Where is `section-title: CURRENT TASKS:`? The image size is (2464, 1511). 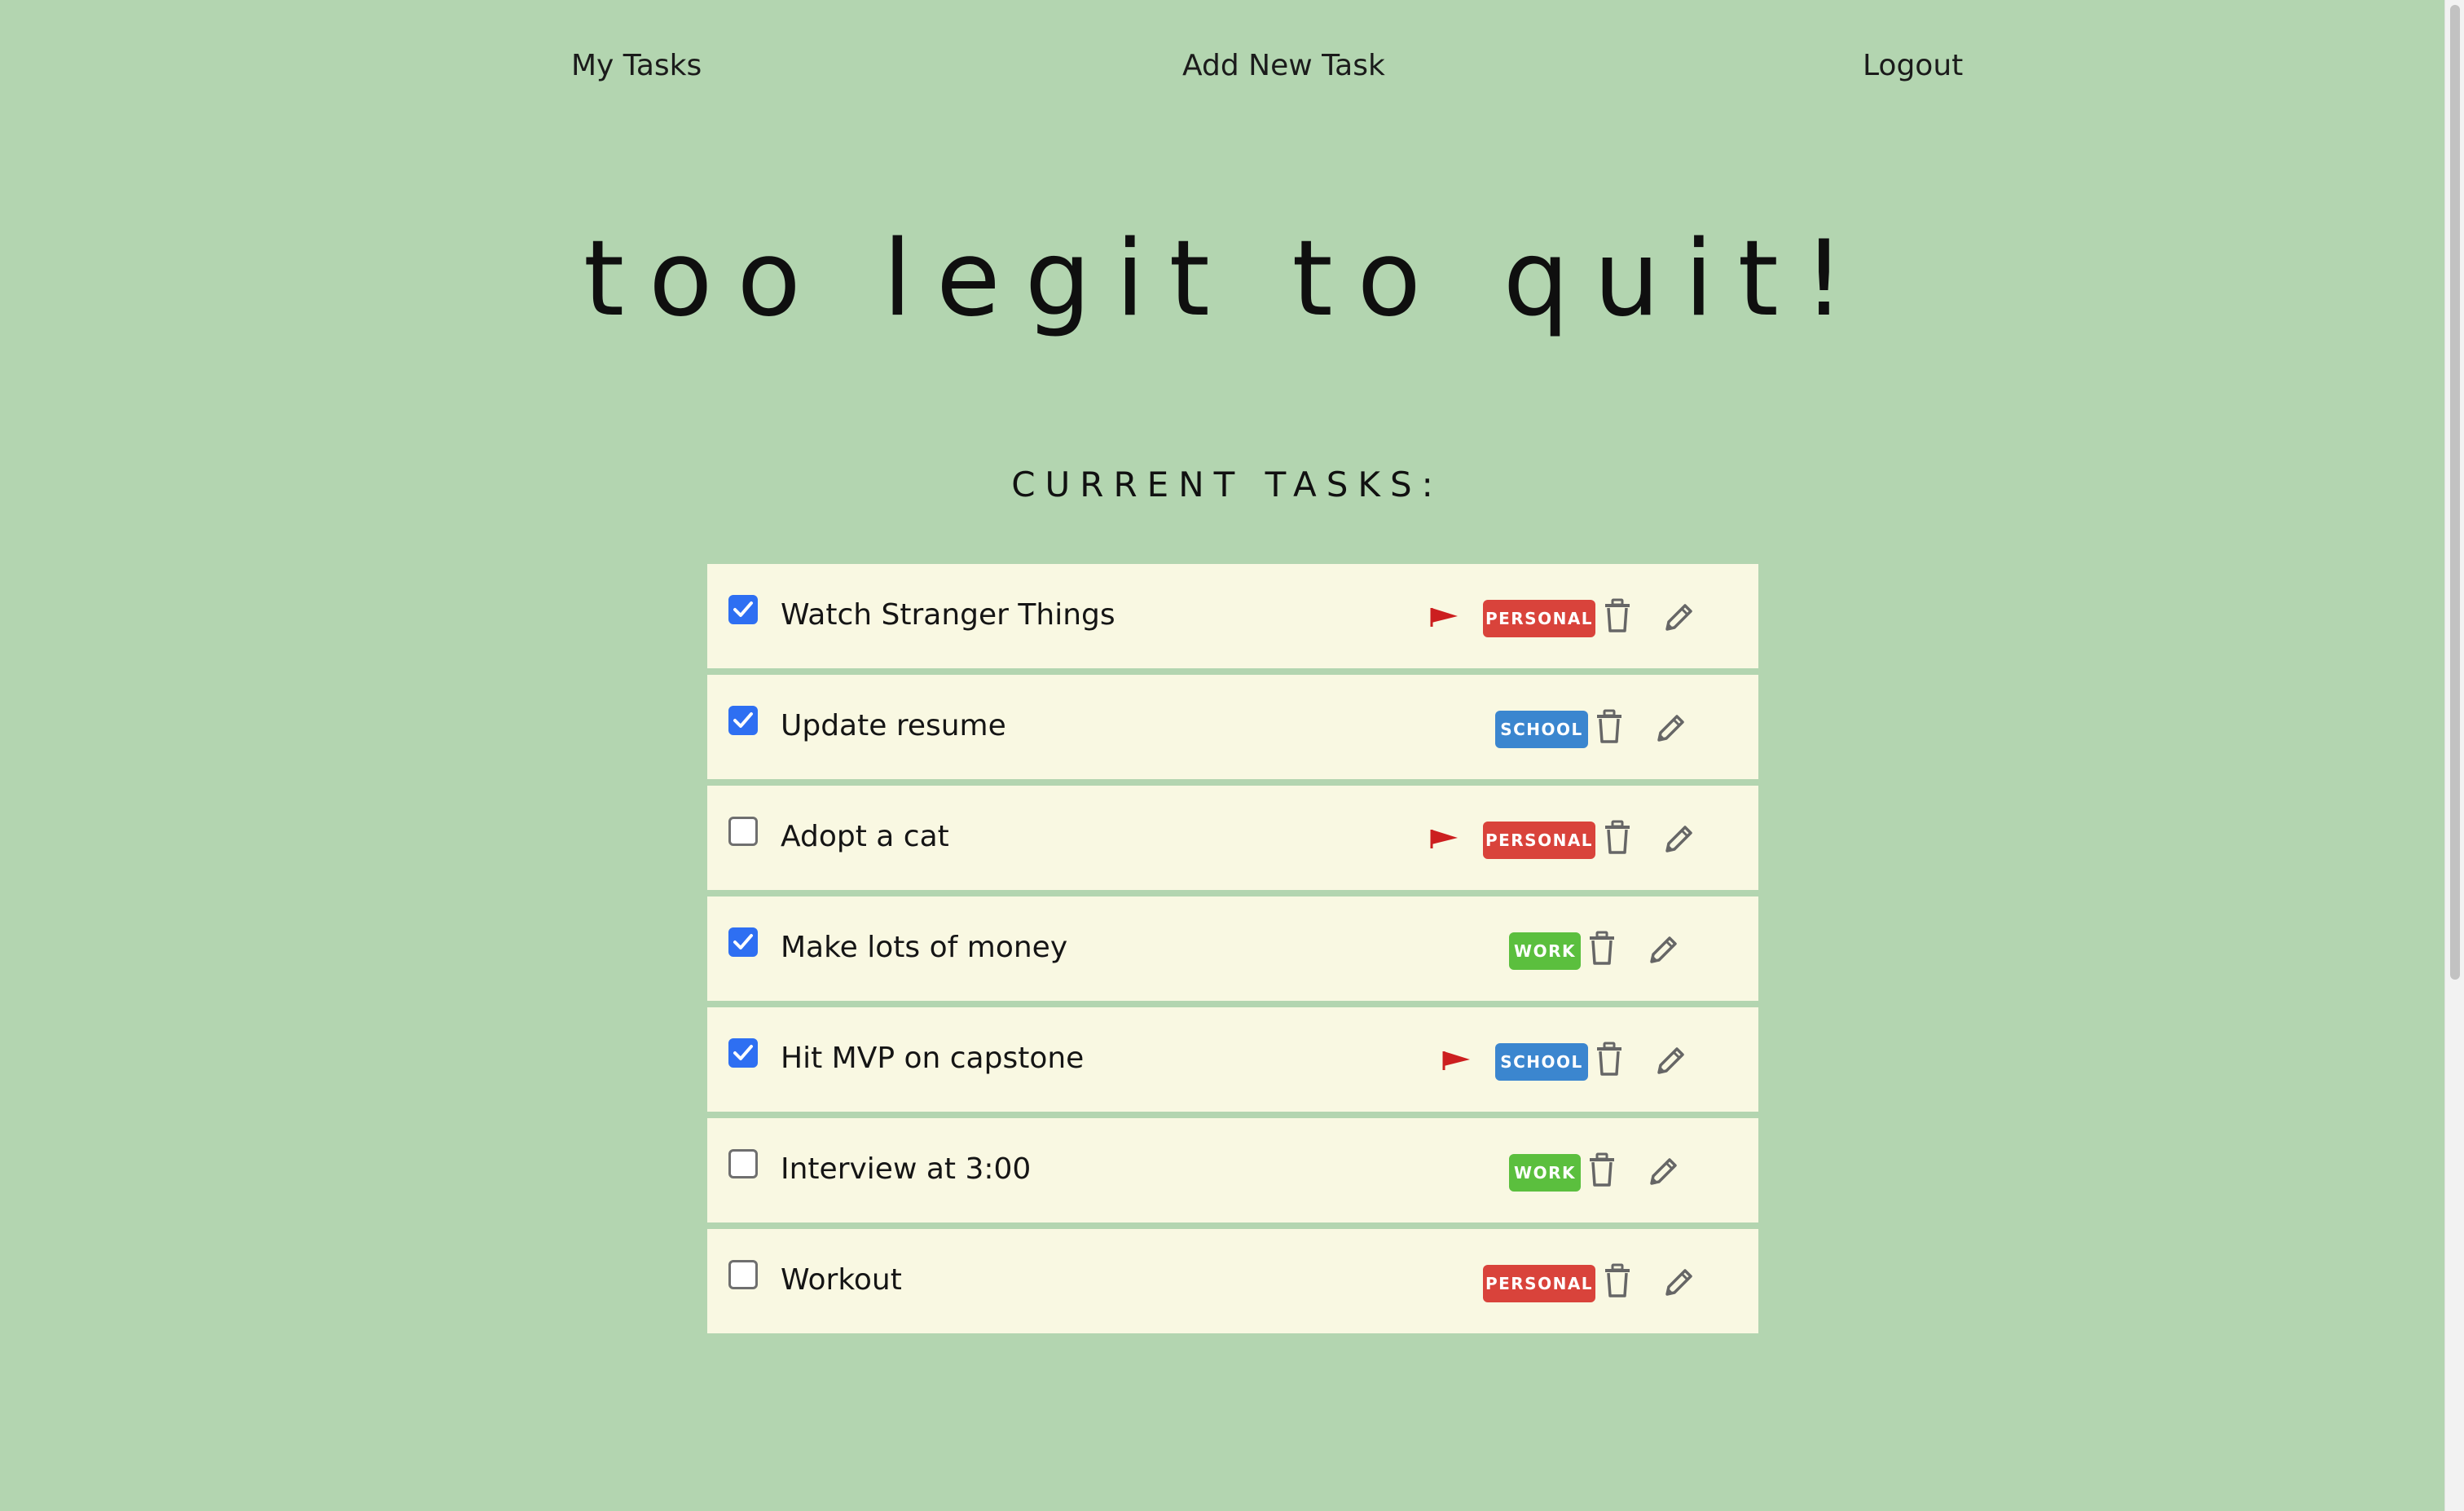
section-title: CURRENT TASKS: is located at coordinates (1227, 484).